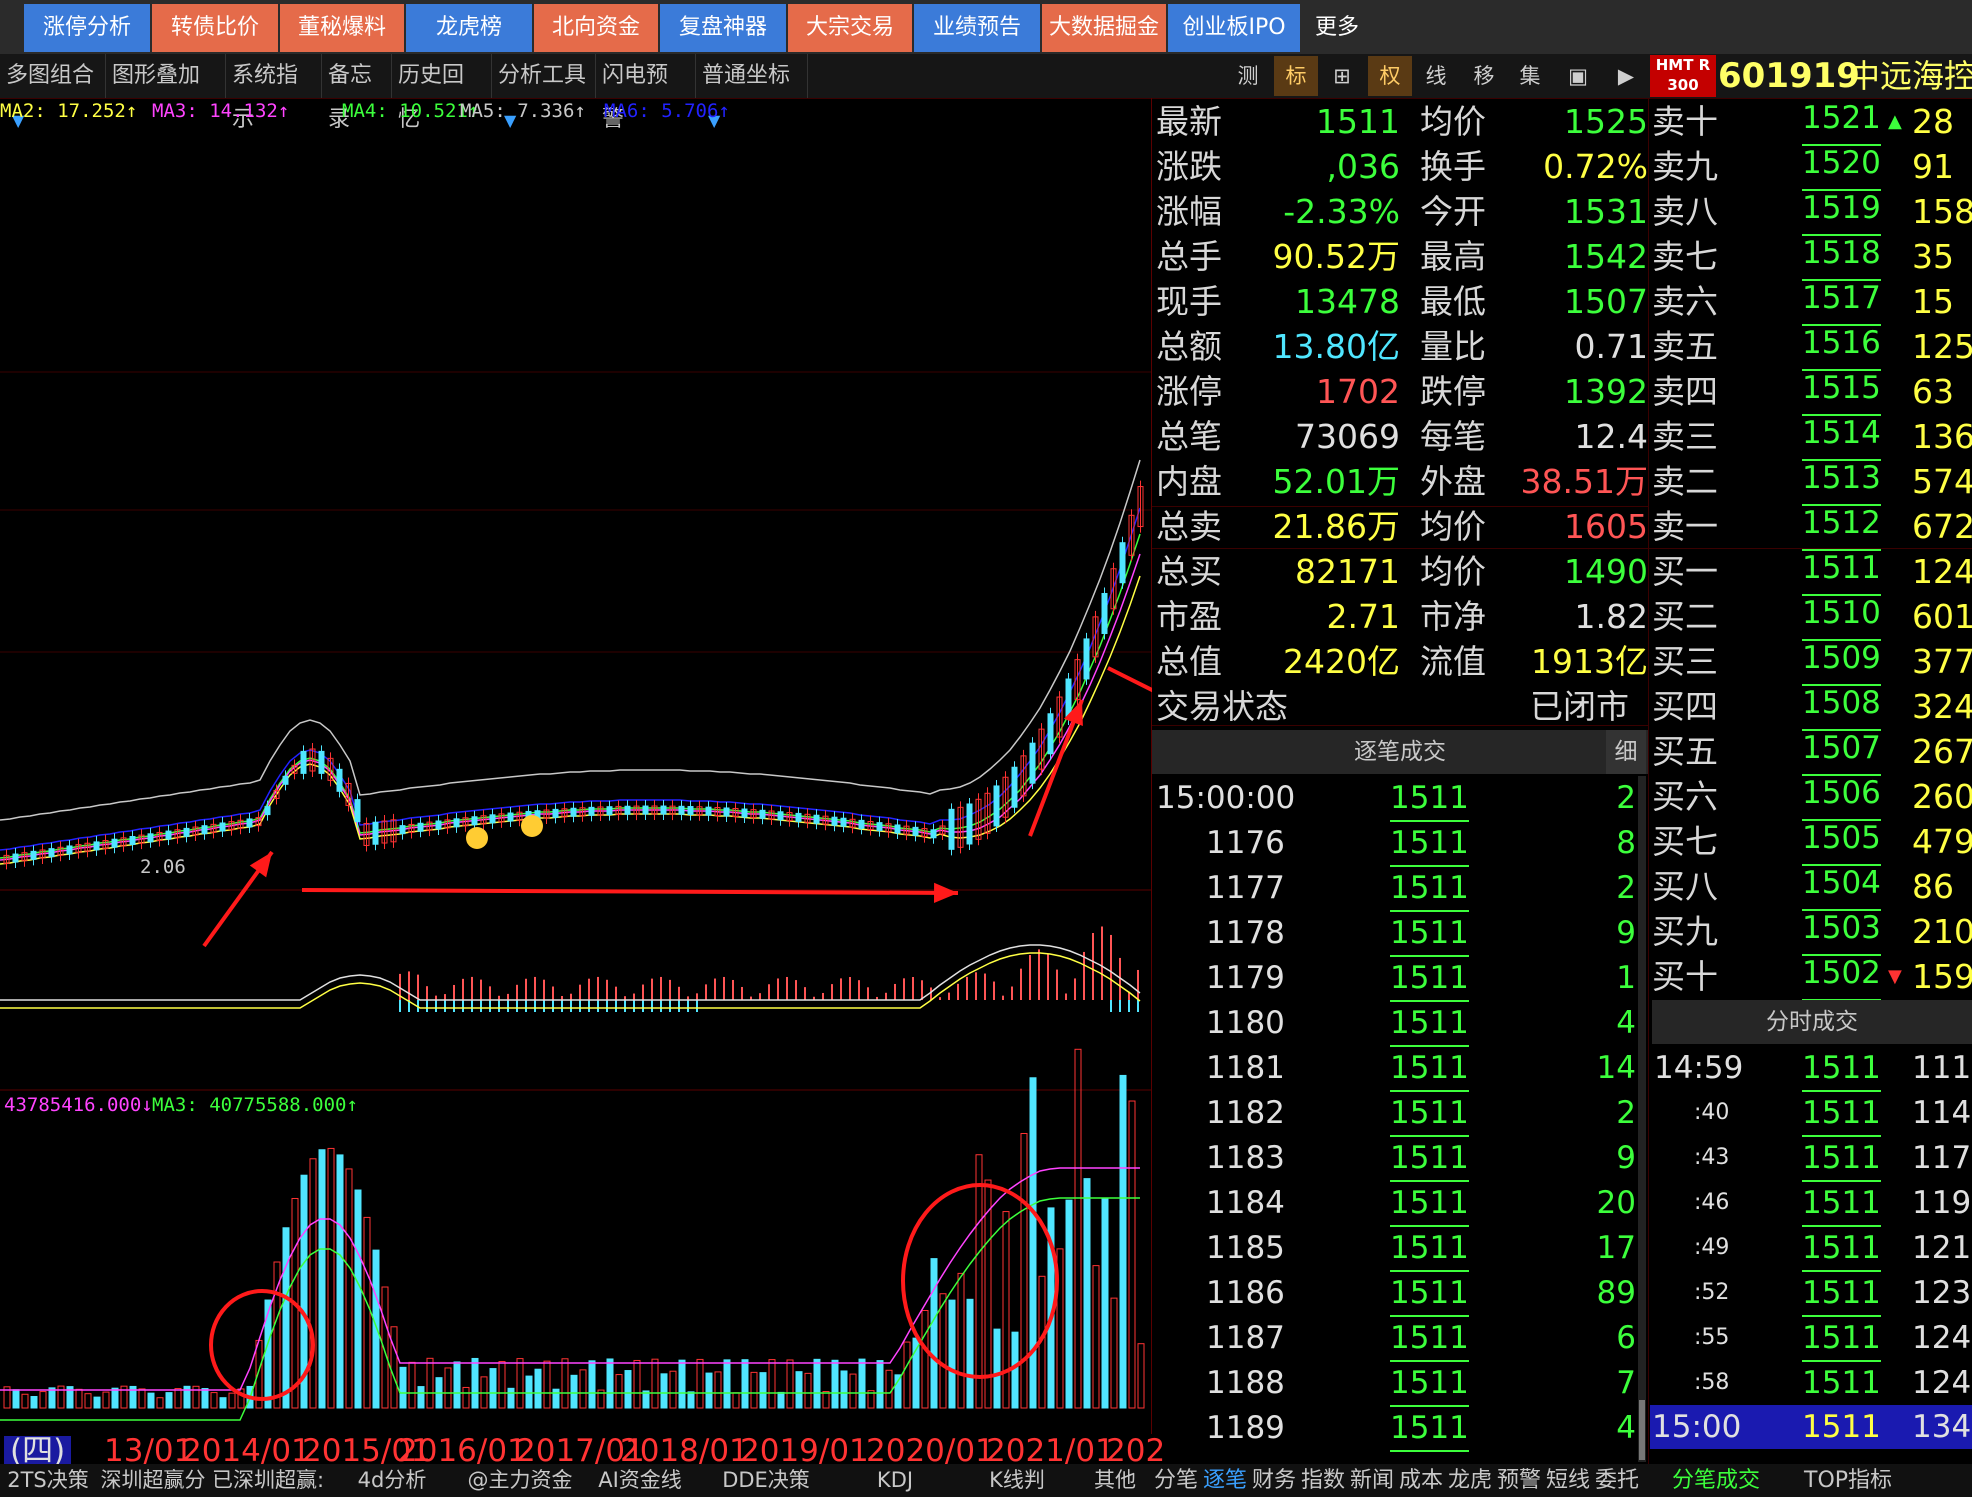 This screenshot has width=1972, height=1497. I want to click on tick-time: 1179, so click(1245, 978).